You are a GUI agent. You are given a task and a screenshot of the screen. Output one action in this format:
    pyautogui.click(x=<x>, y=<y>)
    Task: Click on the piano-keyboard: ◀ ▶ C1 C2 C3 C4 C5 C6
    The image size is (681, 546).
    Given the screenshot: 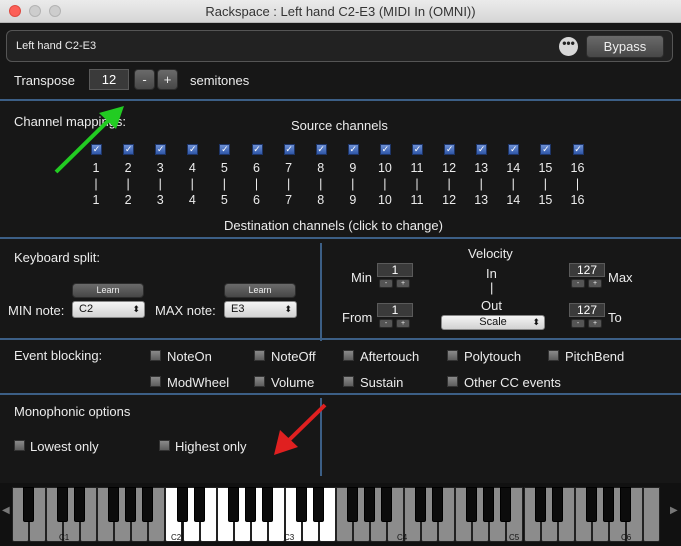 What is the action you would take?
    pyautogui.click(x=340, y=514)
    